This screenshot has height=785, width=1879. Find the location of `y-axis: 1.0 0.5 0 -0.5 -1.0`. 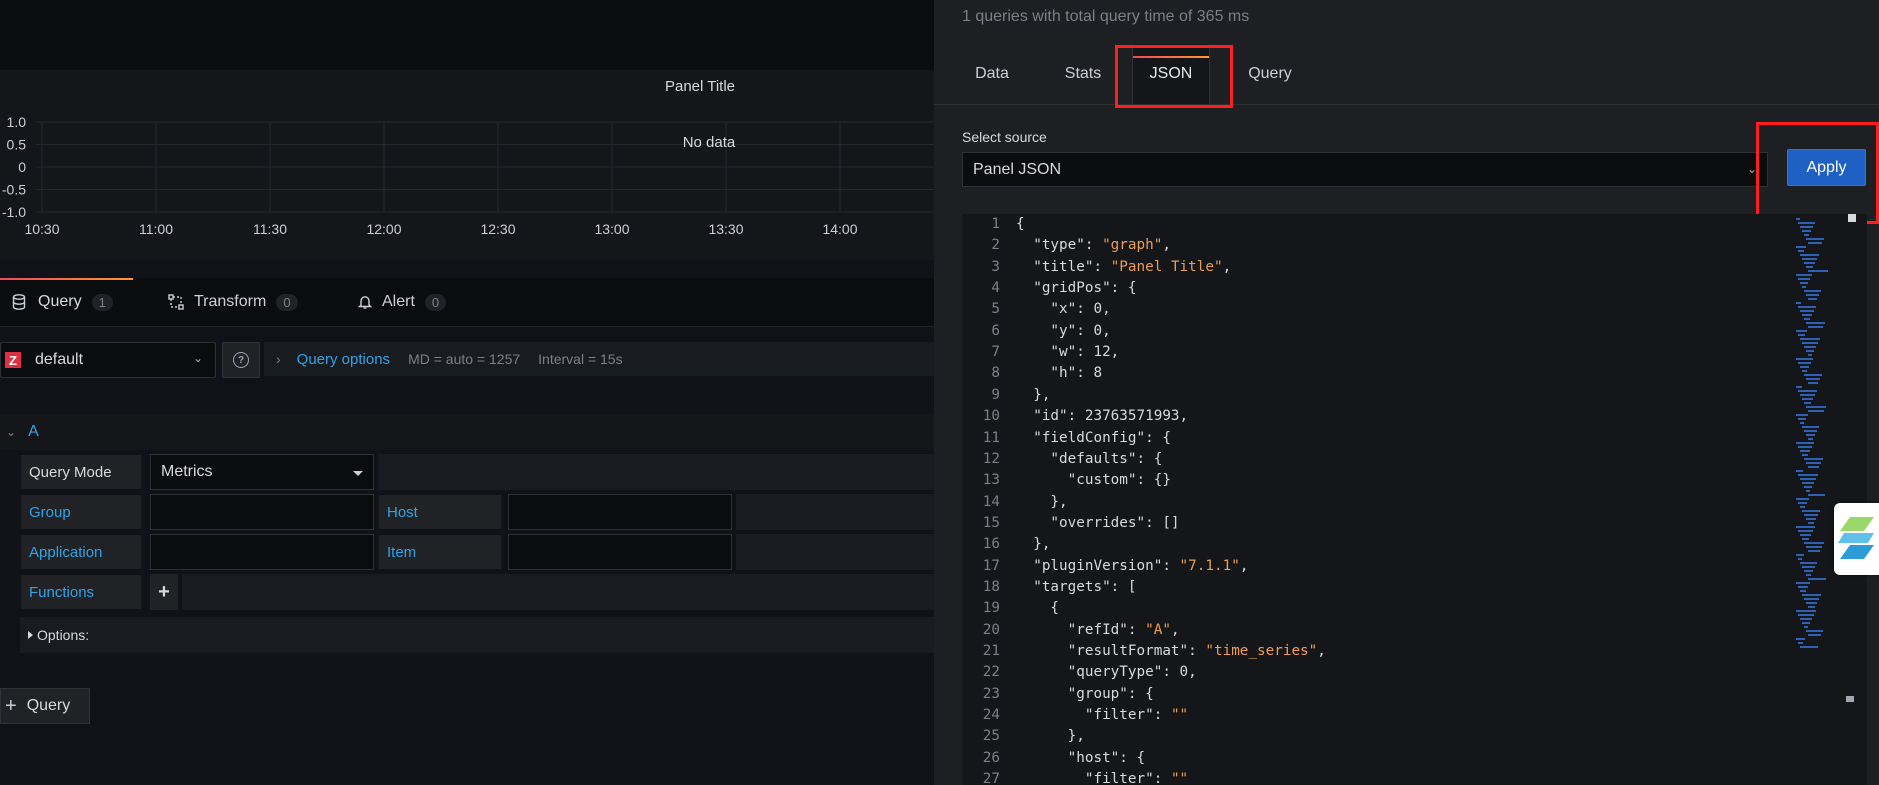

y-axis: 1.0 0.5 0 -0.5 -1.0 is located at coordinates (14, 167).